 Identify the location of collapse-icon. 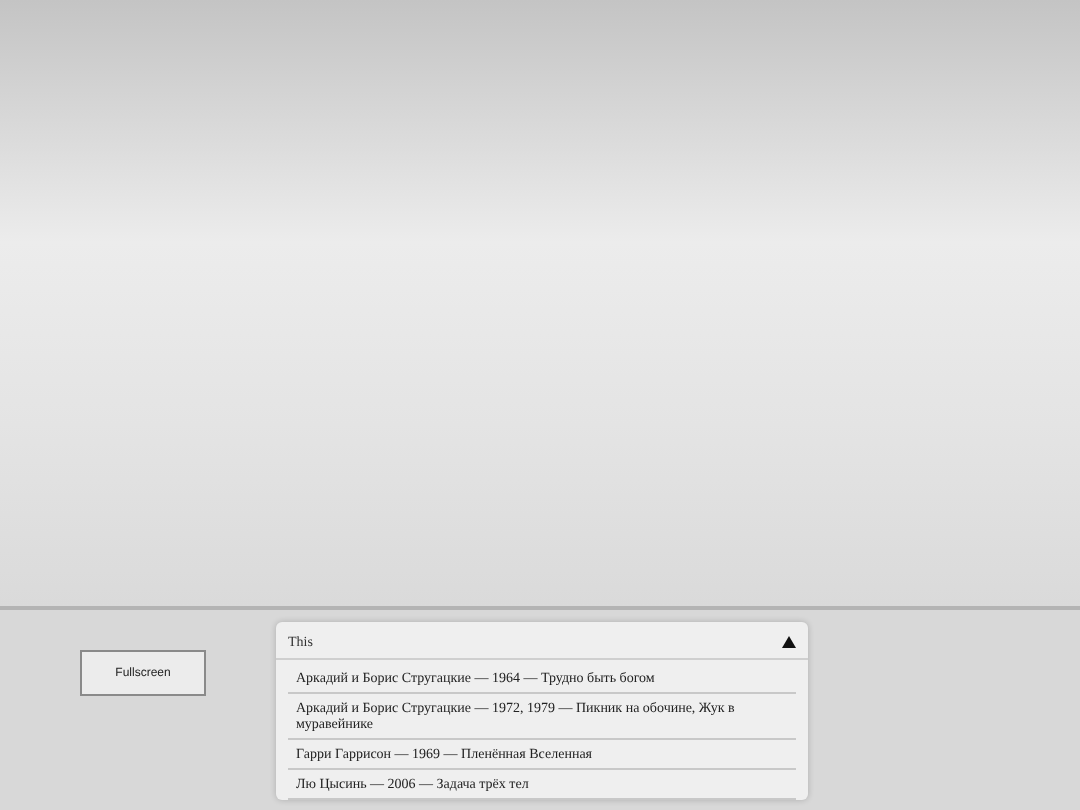
(789, 641).